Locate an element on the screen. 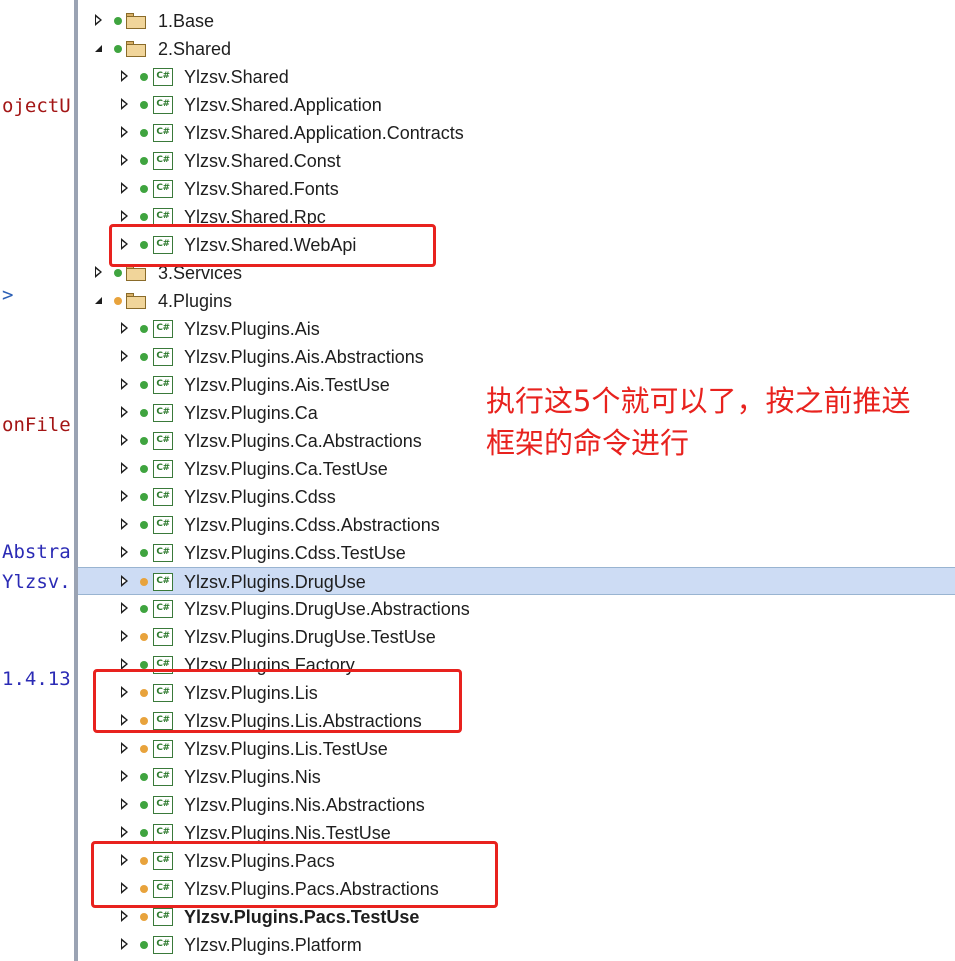 The image size is (955, 961). tree-project: C# Ylzsv.Plugins.DrugUse.TestUse is located at coordinates (516, 637).